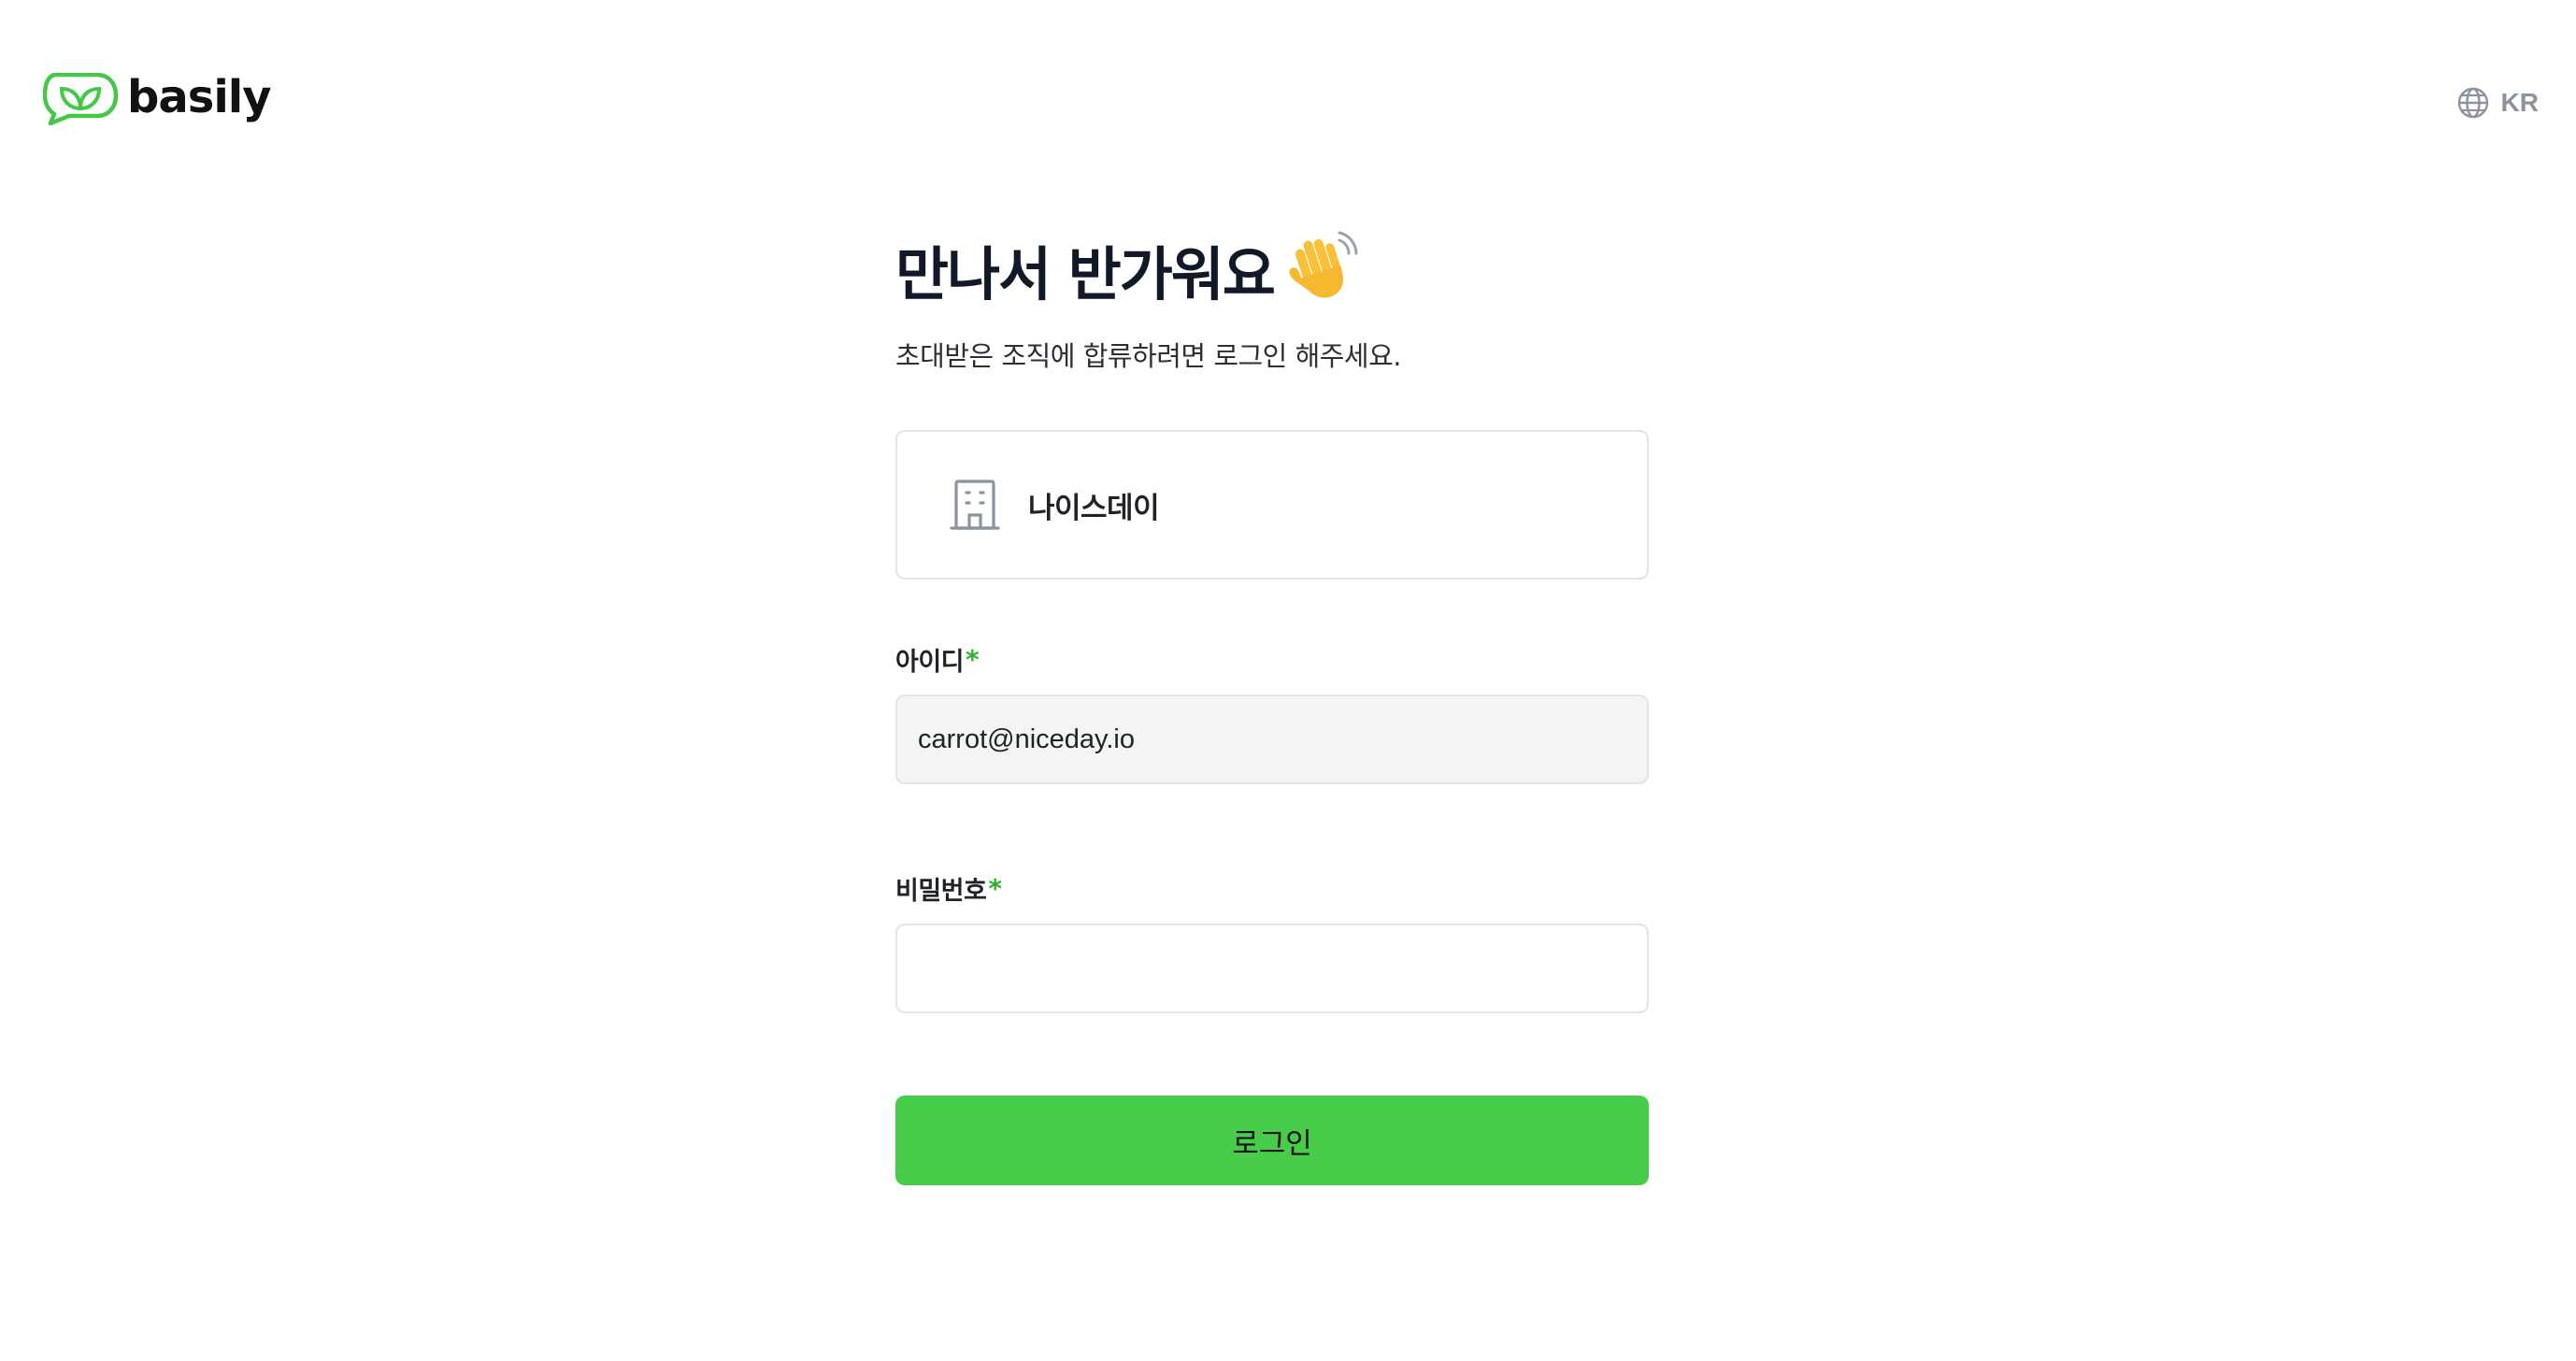  What do you see at coordinates (199, 97) in the screenshot?
I see `logo-text: basily` at bounding box center [199, 97].